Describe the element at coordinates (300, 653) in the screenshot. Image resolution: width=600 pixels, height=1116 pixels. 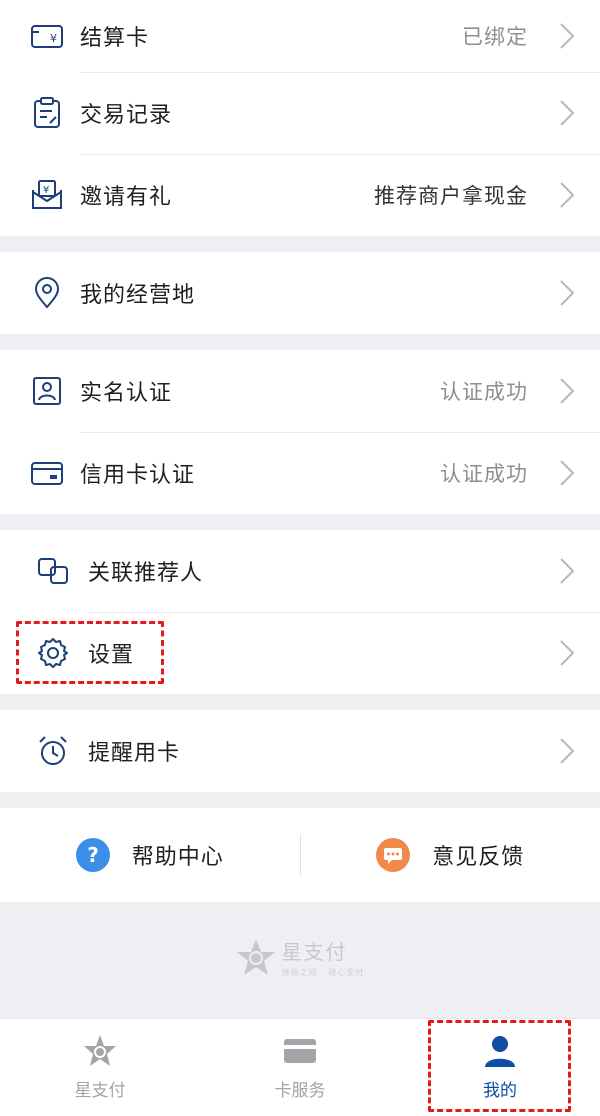
I see `settings-row: 设置` at that location.